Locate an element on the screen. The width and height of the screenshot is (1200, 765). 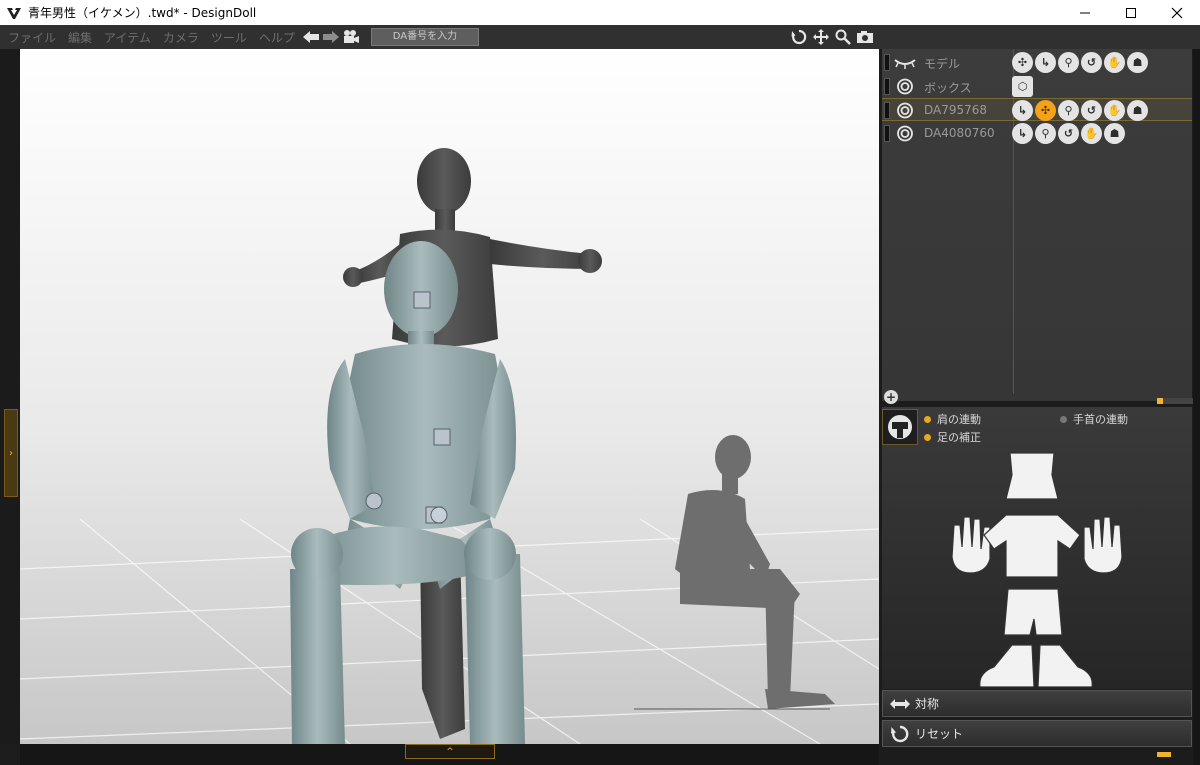
right-hand-part is located at coordinates (1103, 545).